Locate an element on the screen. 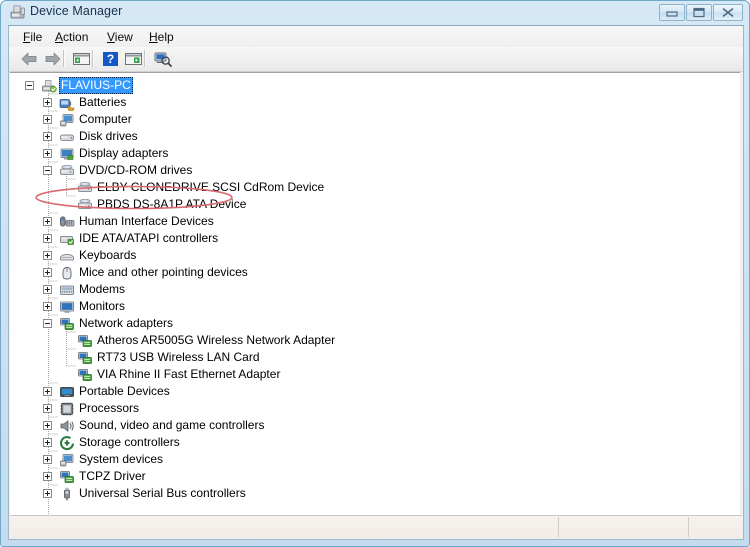 This screenshot has width=750, height=547. tree-node-label: DVD/CD-ROM drives is located at coordinates (136, 170).